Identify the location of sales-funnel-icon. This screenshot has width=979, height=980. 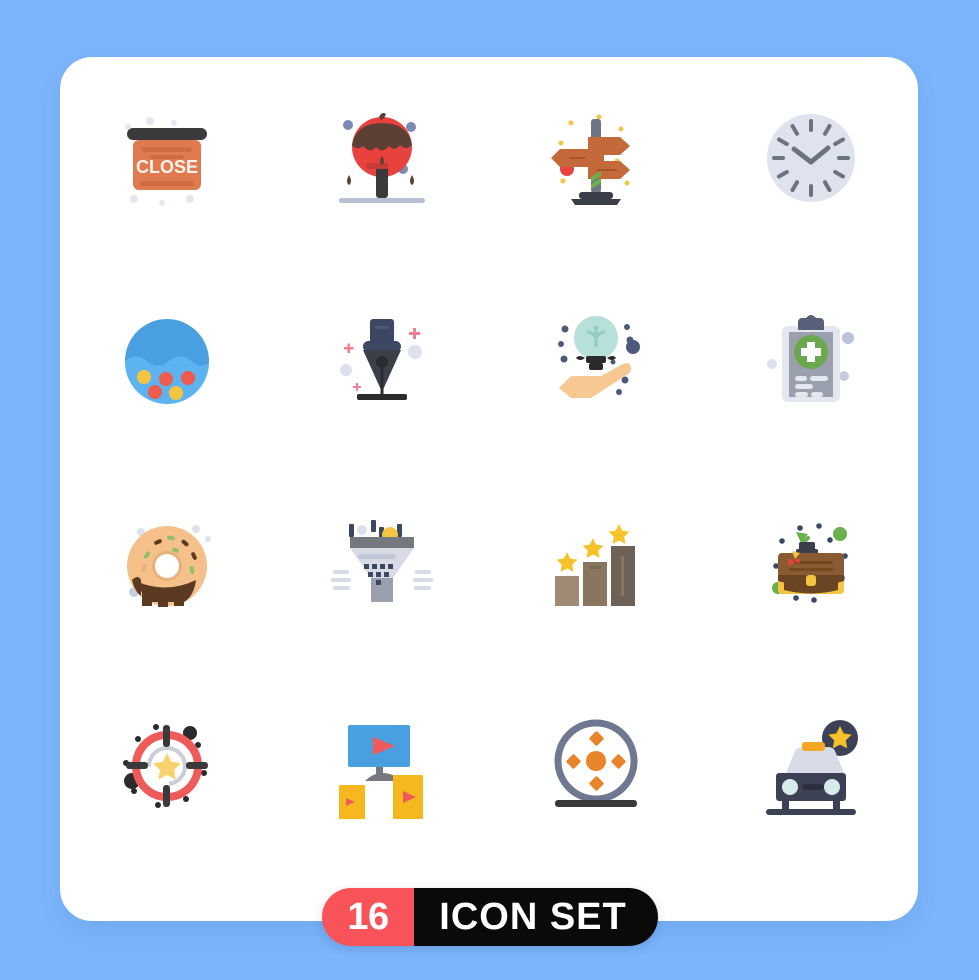
(381, 561).